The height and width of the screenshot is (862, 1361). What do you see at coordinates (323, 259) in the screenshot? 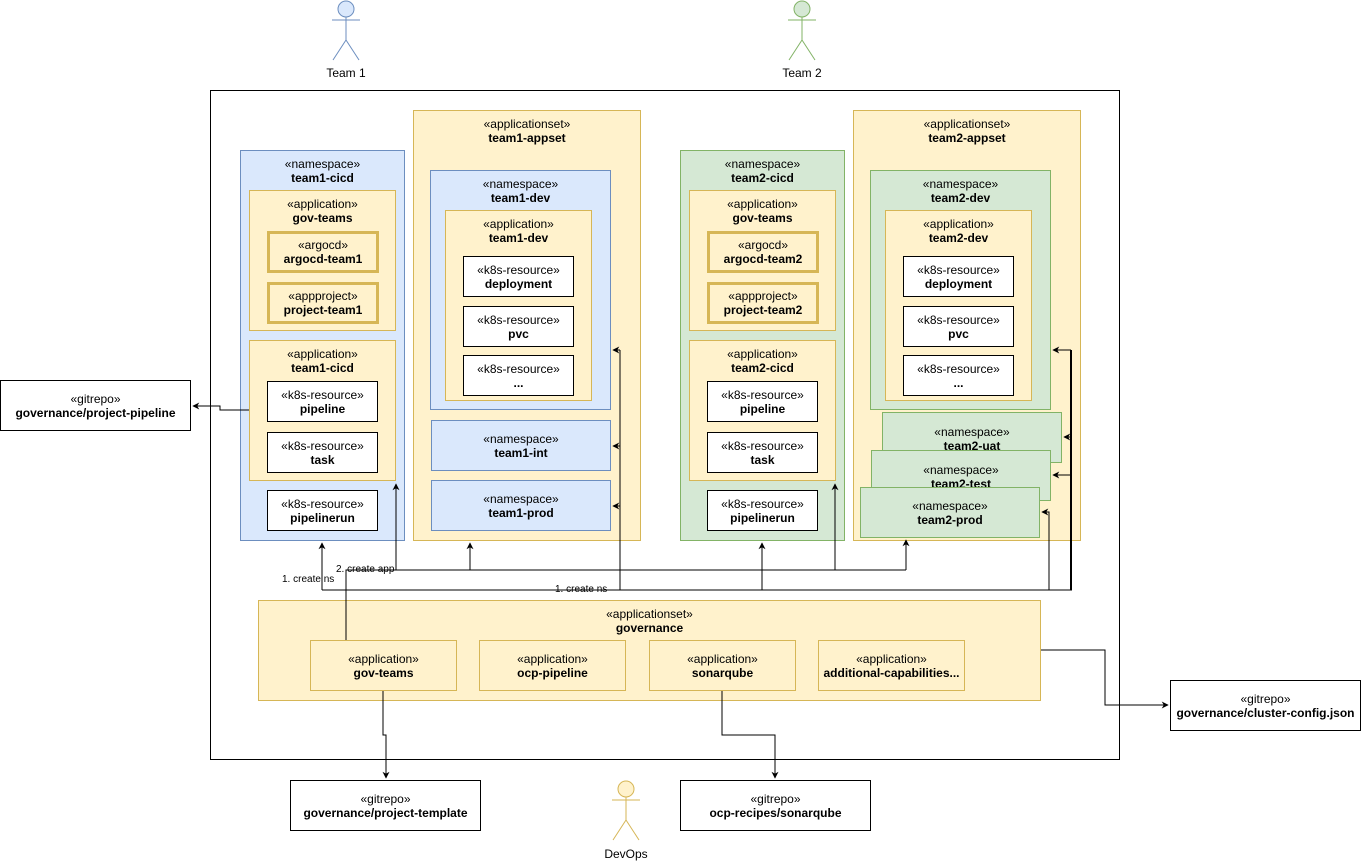
I see `name: argocd-team1` at bounding box center [323, 259].